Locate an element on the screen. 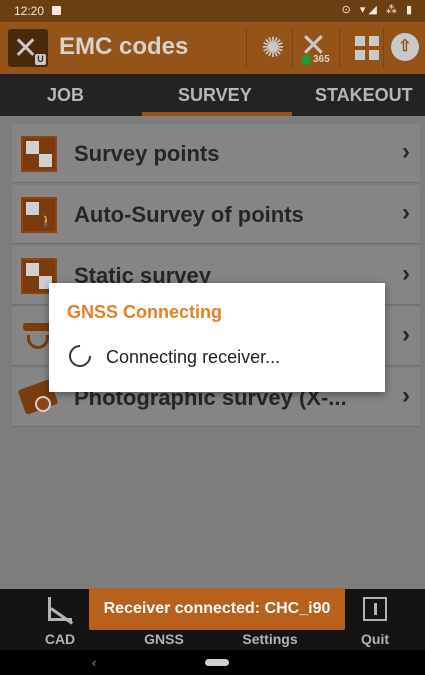 The image size is (425, 675). loading-spinner-icon is located at coordinates (80, 356).